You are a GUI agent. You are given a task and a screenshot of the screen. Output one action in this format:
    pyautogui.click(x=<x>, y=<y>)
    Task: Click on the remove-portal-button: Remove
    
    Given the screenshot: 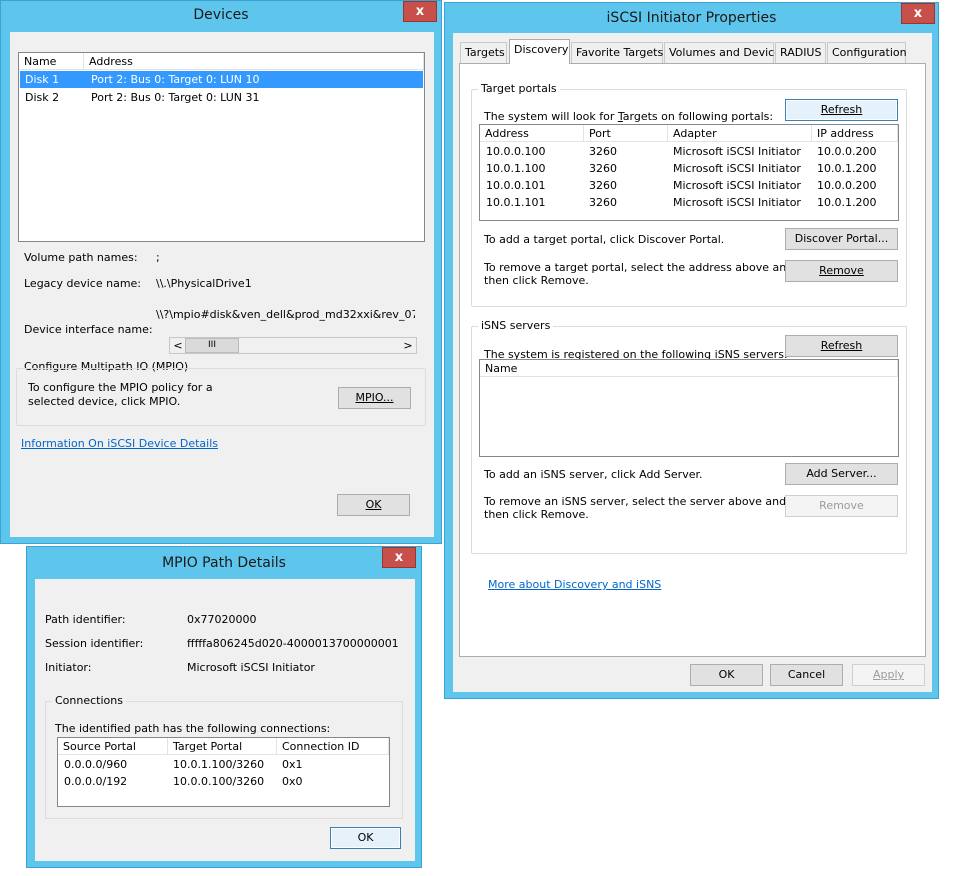 What is the action you would take?
    pyautogui.click(x=841, y=271)
    